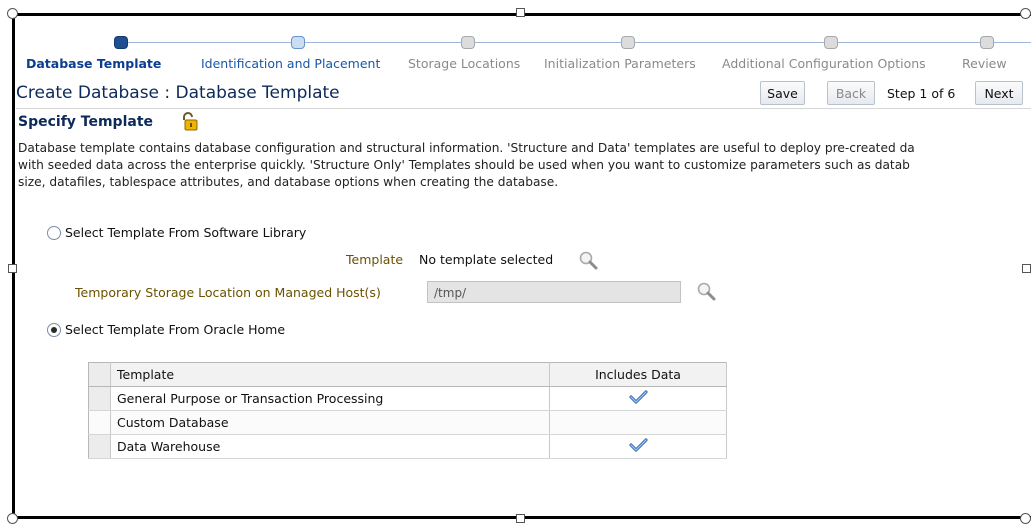 The width and height of the screenshot is (1031, 524). What do you see at coordinates (824, 63) in the screenshot?
I see `train-label-additional-config: Additional Configuration Options` at bounding box center [824, 63].